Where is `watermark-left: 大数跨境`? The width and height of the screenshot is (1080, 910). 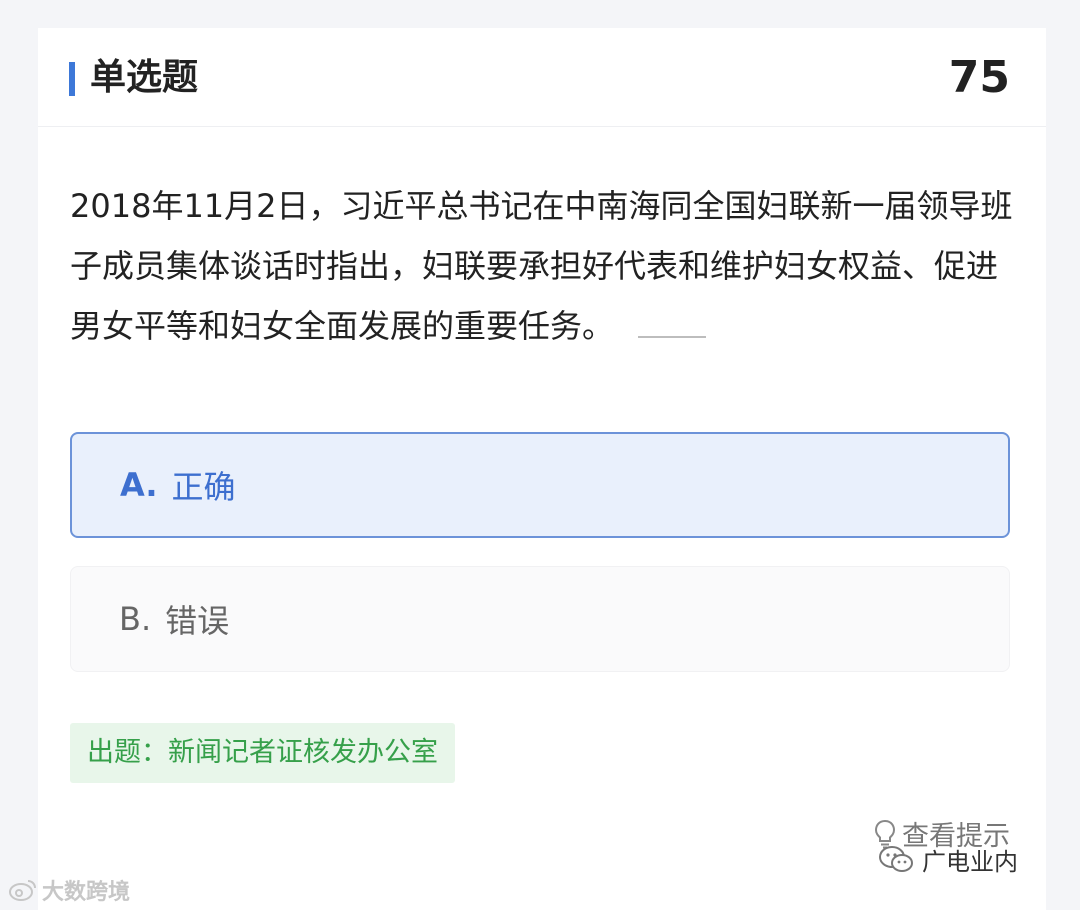
watermark-left: 大数跨境 is located at coordinates (69, 890).